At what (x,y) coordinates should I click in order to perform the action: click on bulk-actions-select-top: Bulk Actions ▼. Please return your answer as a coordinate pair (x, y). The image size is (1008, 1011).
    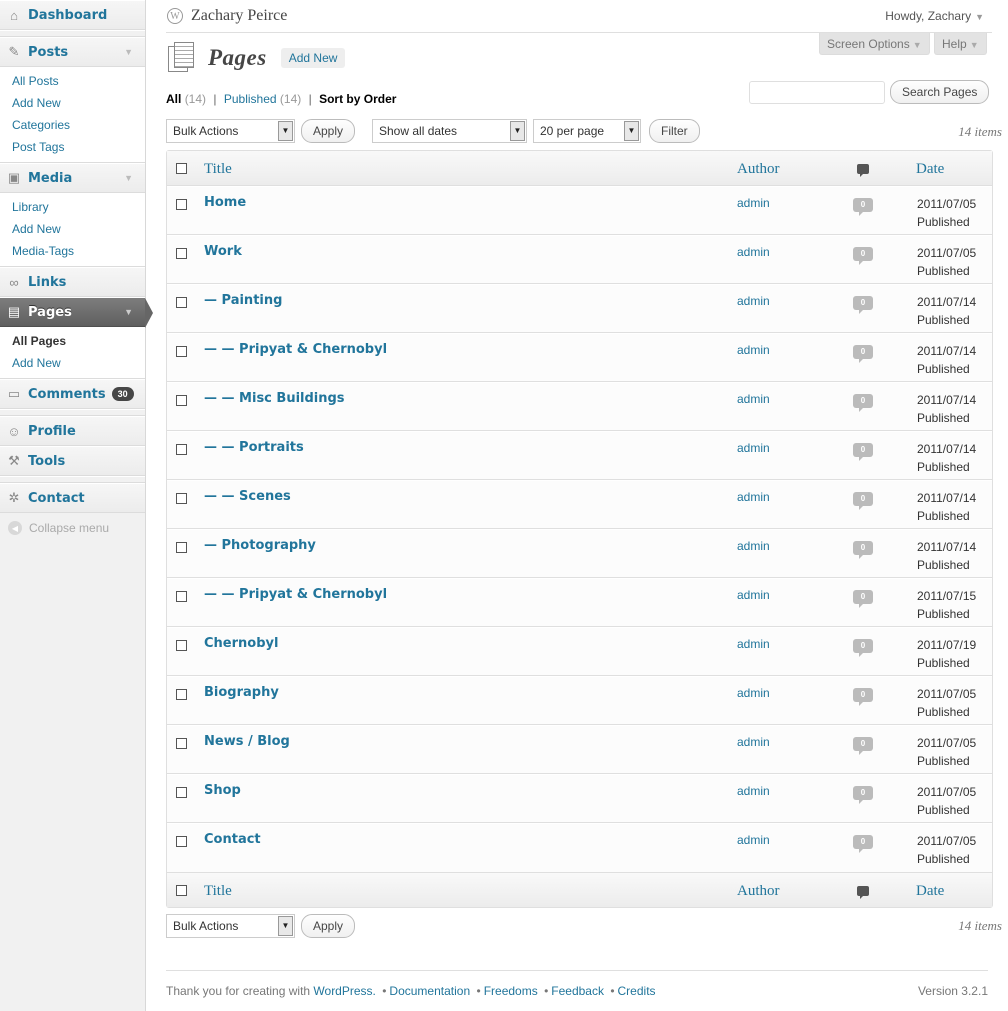
    Looking at the image, I should click on (230, 131).